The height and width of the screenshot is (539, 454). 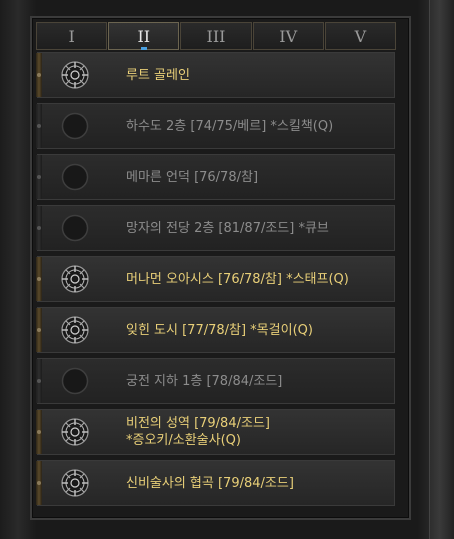 I want to click on waypoint-label: 비전의 성역 [79/84/조드] *증오키/소환술사(Q), so click(x=198, y=432).